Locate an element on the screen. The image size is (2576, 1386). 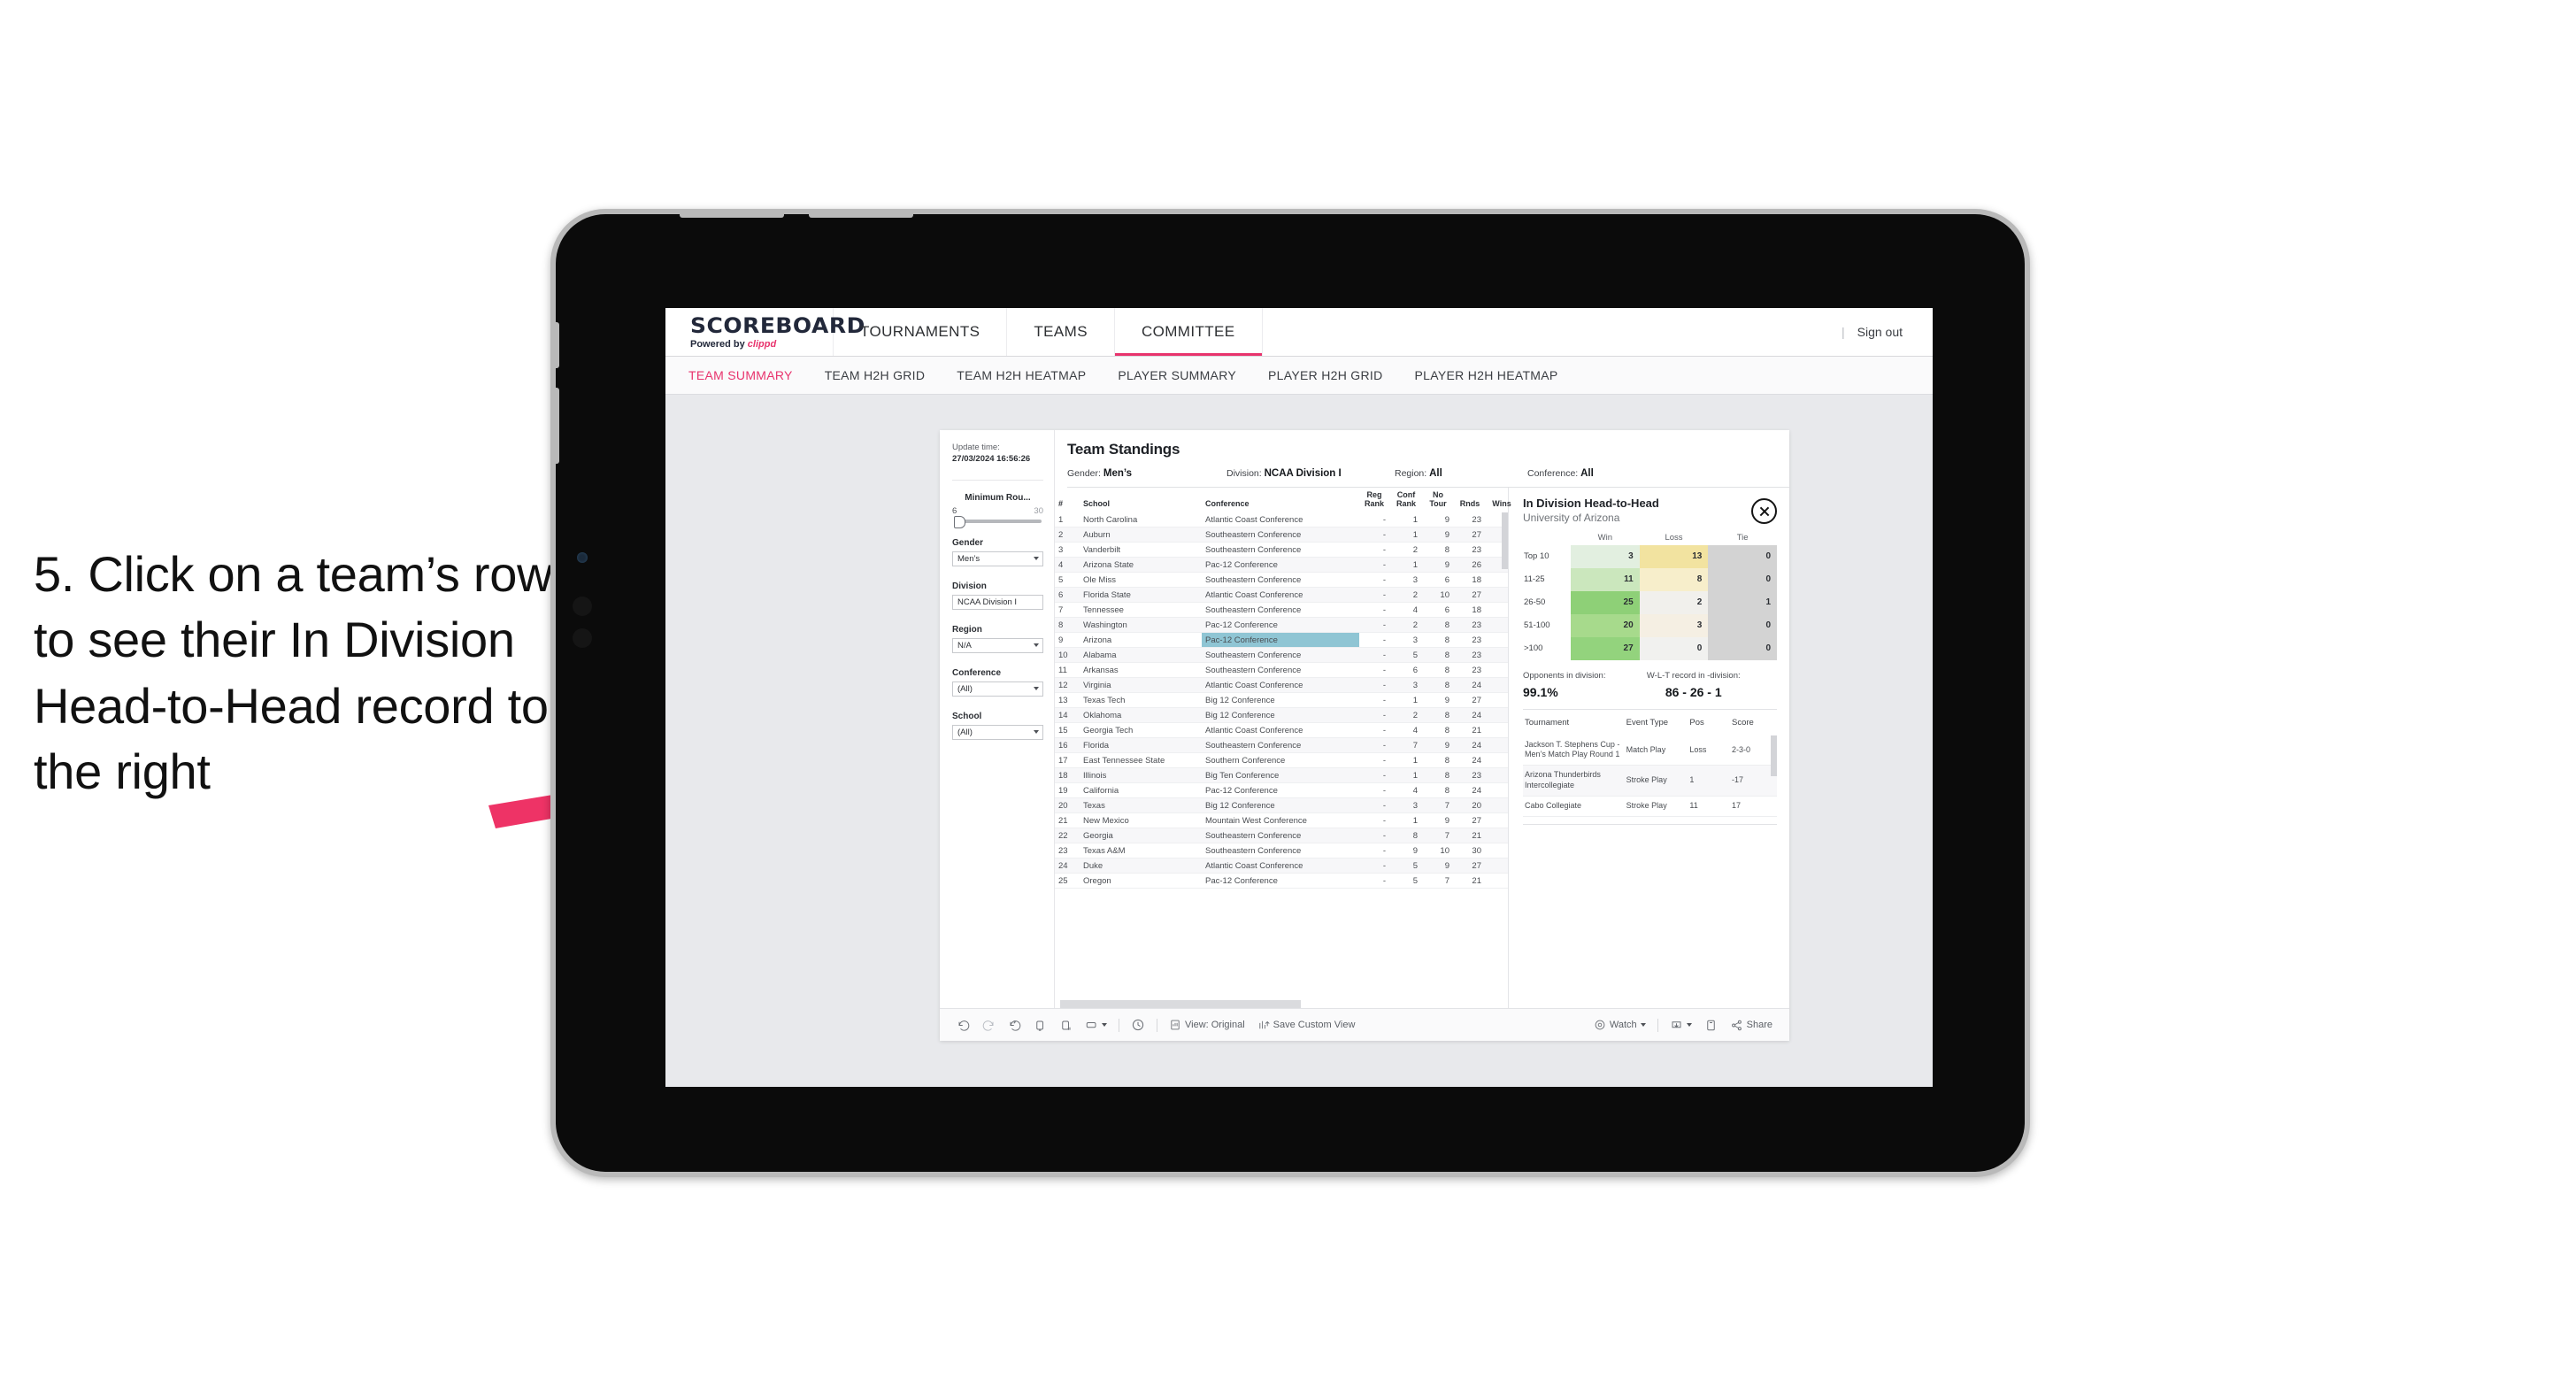
heatmap-cell-win: 11 is located at coordinates (1605, 579).